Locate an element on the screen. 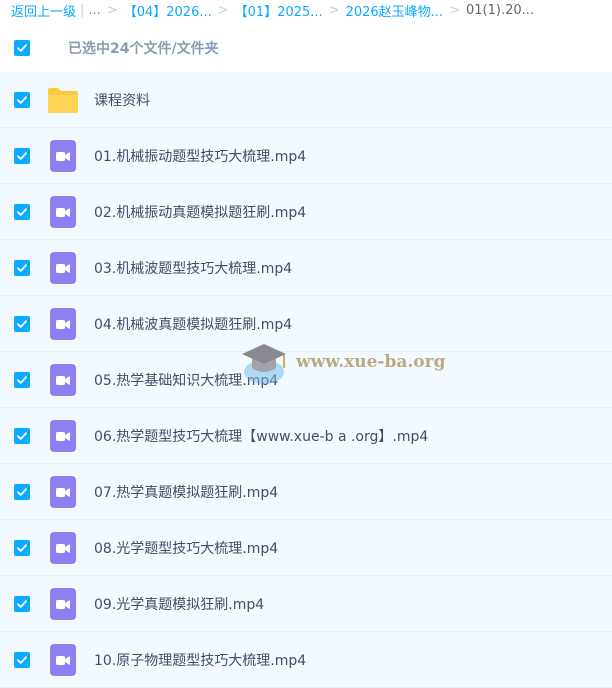 The width and height of the screenshot is (612, 688). list-item: 01.机械振动题型技巧大梳理.mp4 is located at coordinates (306, 156).